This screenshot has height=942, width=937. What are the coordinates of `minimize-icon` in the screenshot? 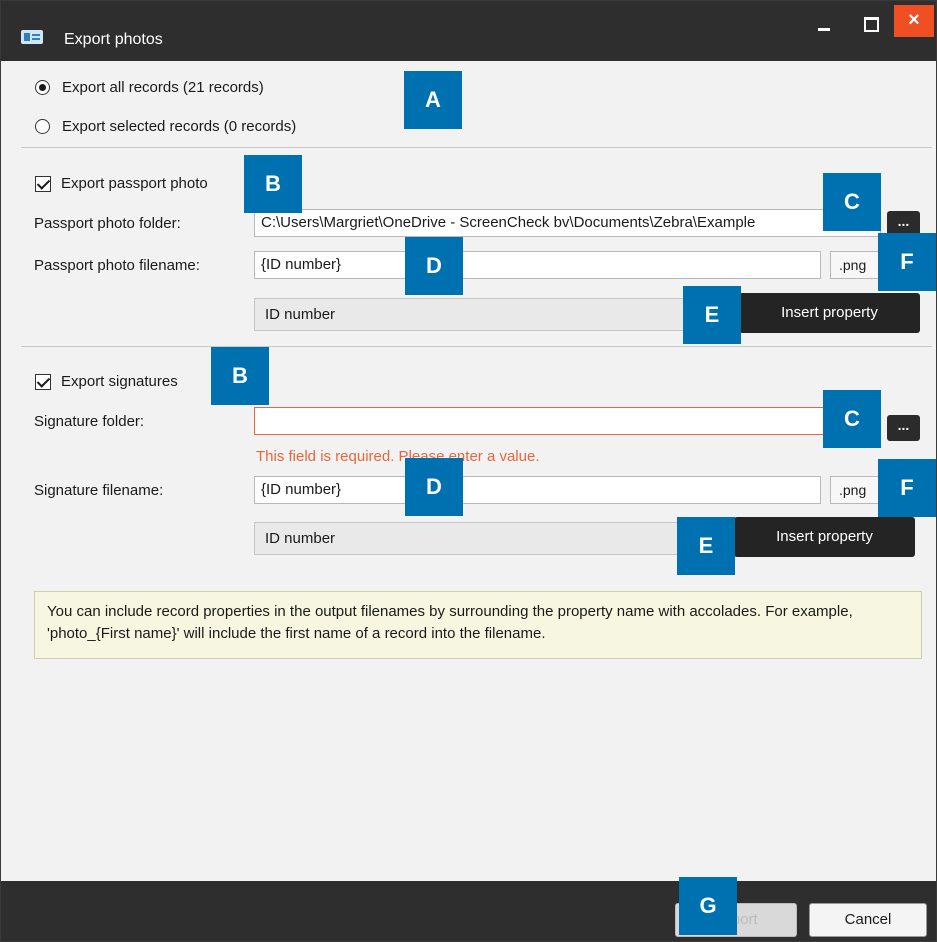 It's located at (824, 29).